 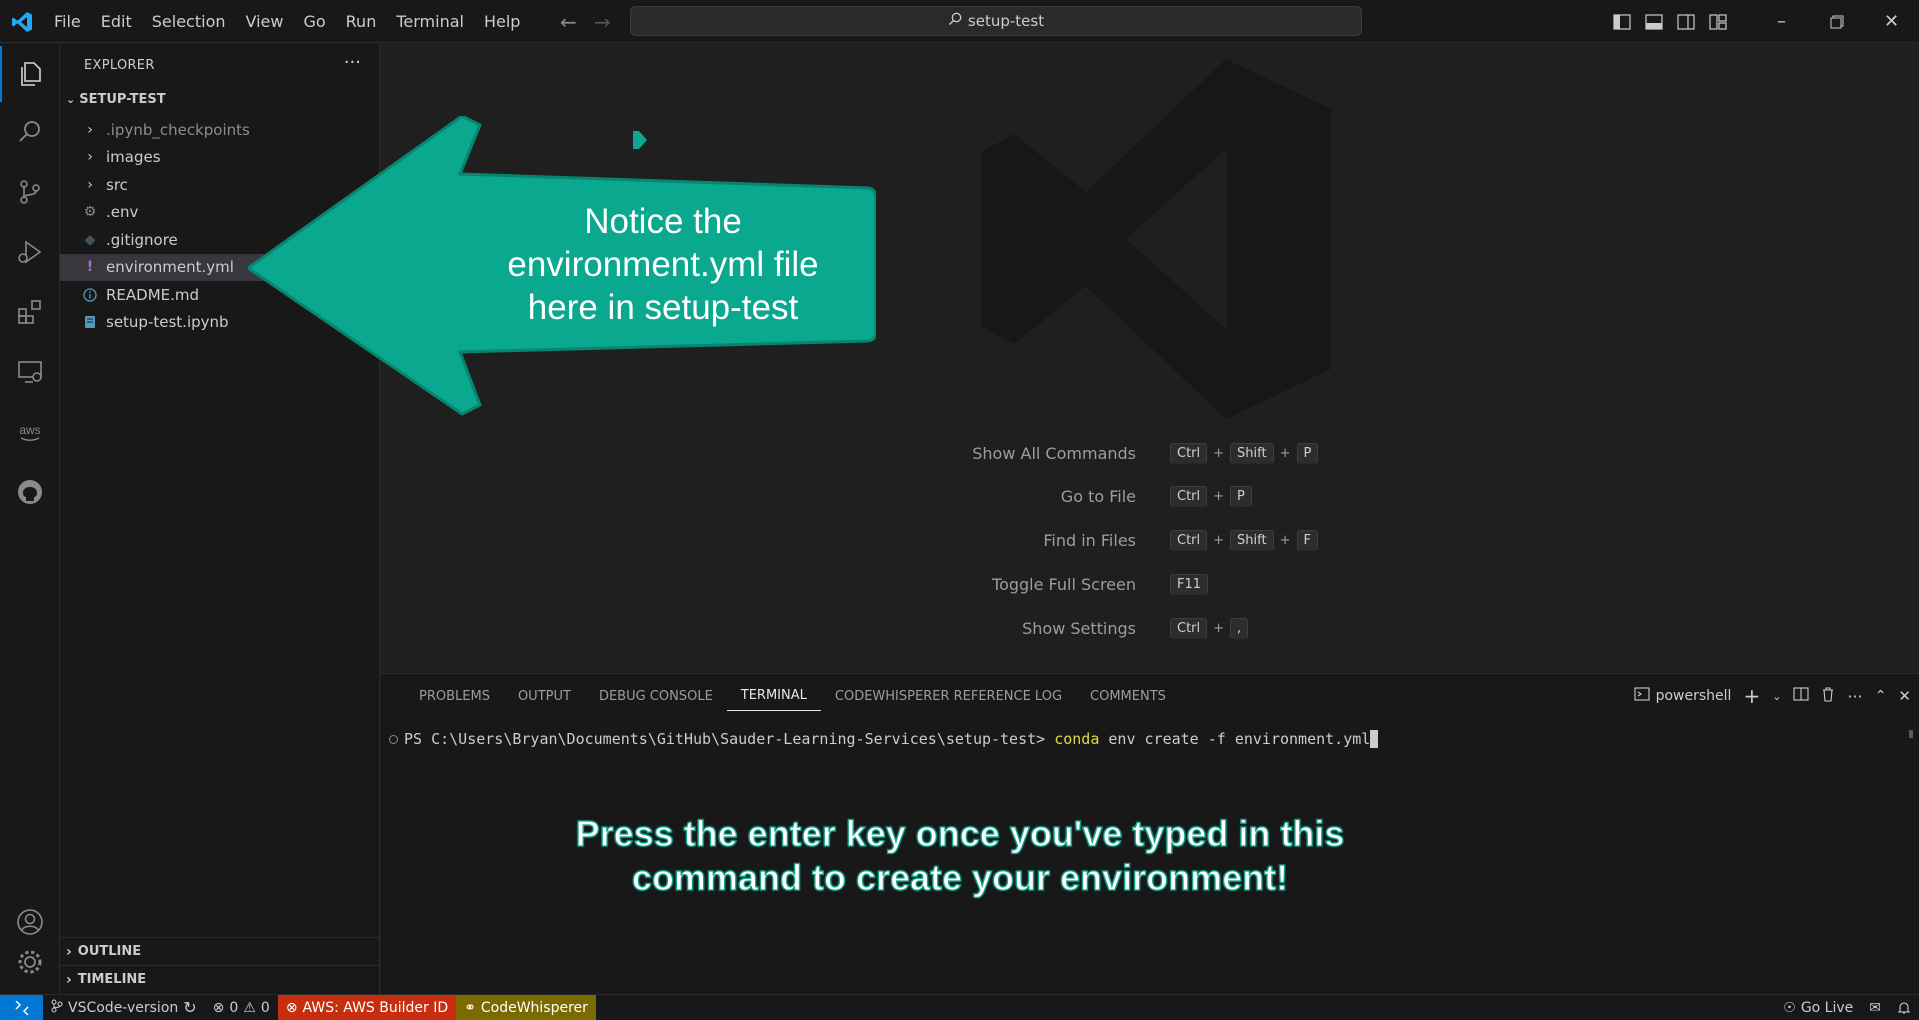 What do you see at coordinates (30, 252) in the screenshot?
I see `run-and-debug-icon` at bounding box center [30, 252].